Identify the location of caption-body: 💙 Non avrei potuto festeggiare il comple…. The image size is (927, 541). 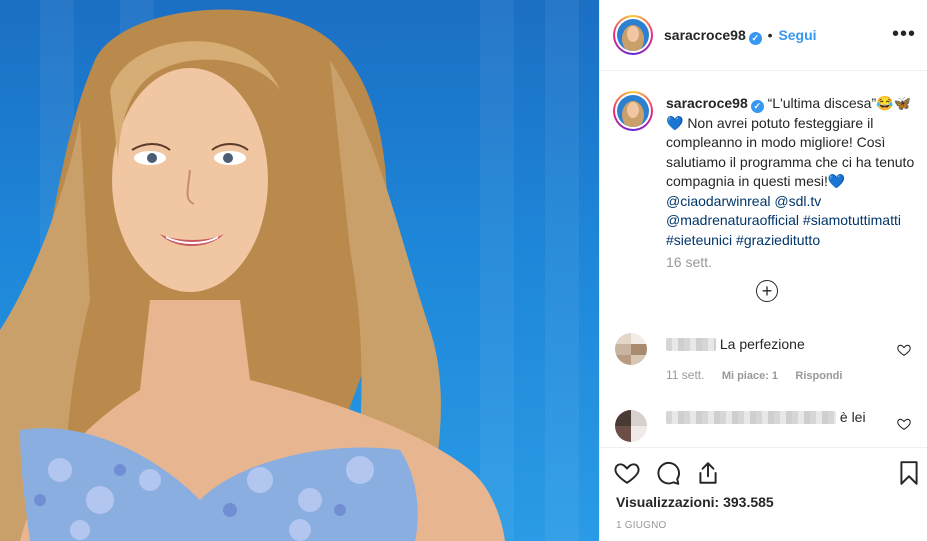
(790, 152).